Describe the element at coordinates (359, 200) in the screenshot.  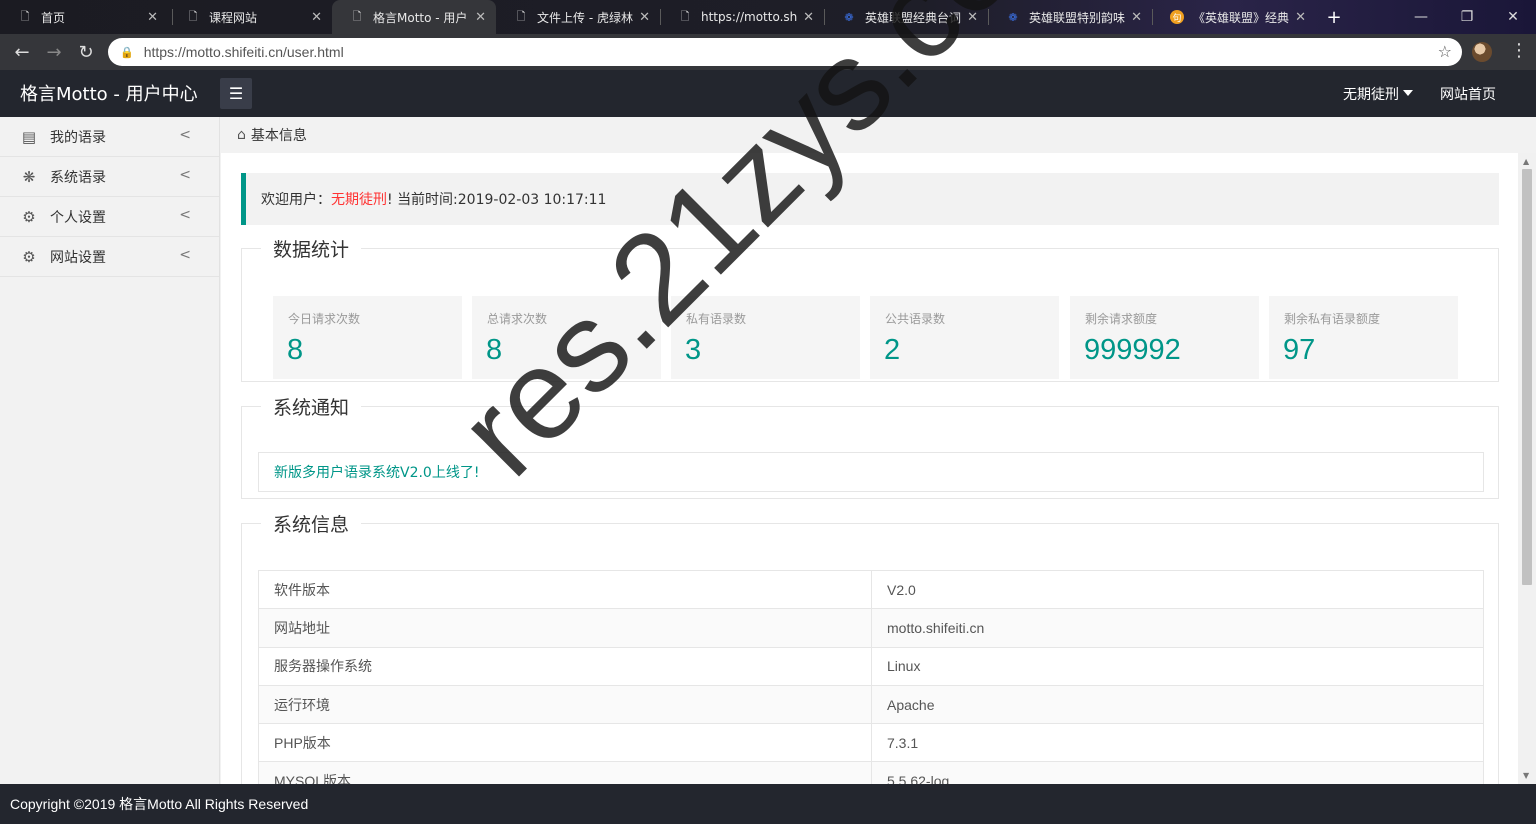
I see `welcome-username: 无期徒刑` at that location.